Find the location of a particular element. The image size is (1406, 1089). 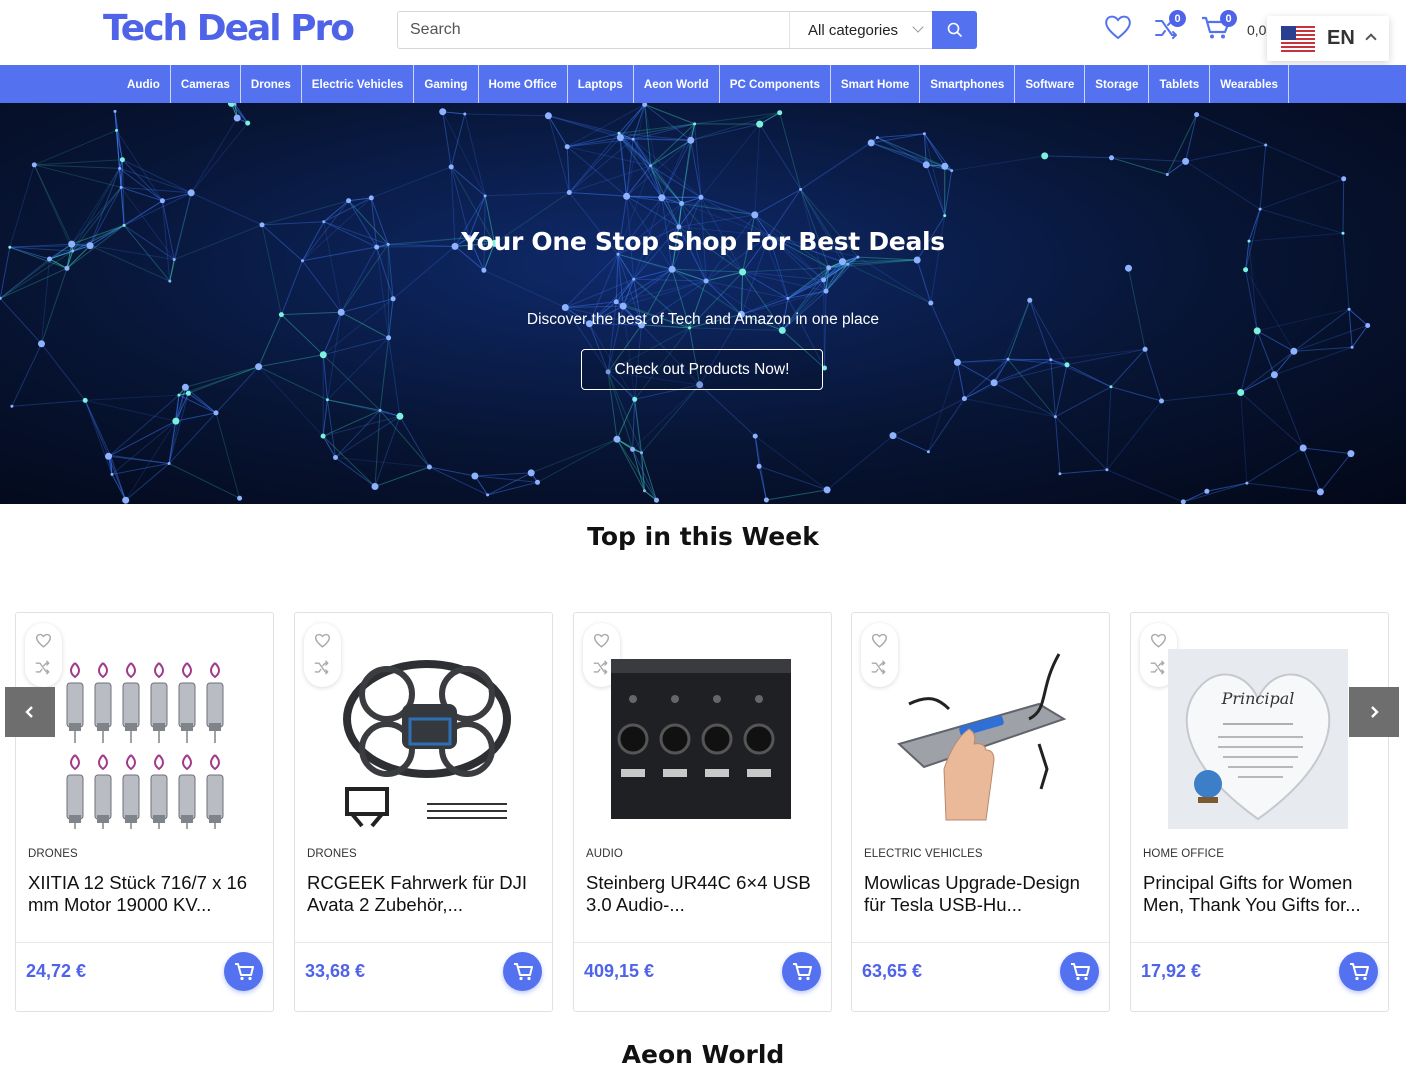

site-header: Tech Deal Pro All categories 0 0 0,0 EN is located at coordinates (703, 32).